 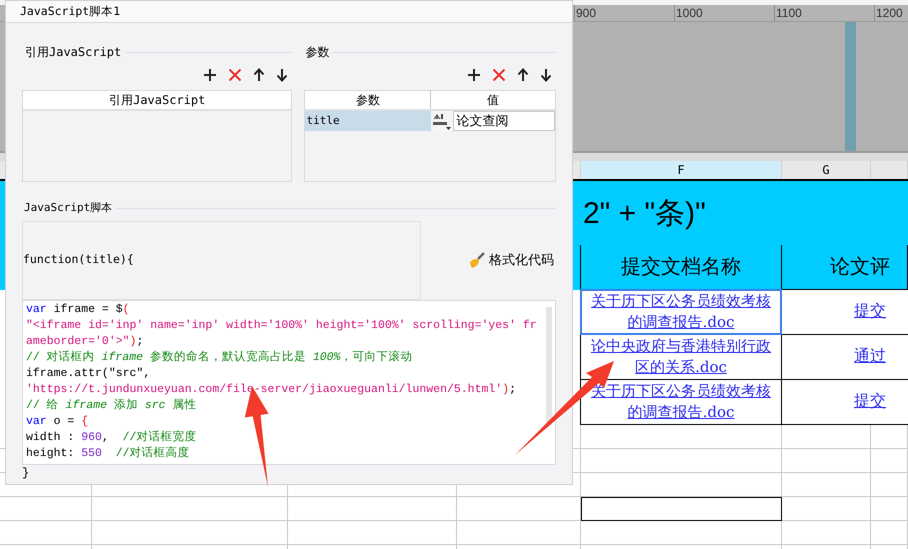 What do you see at coordinates (108, 454) in the screenshot?
I see `code-line: height: 550 //对话框高度` at bounding box center [108, 454].